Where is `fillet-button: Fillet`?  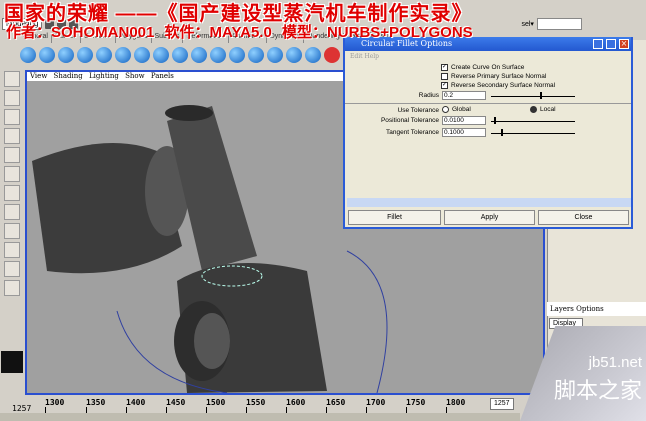
fillet-button: Fillet is located at coordinates (394, 217).